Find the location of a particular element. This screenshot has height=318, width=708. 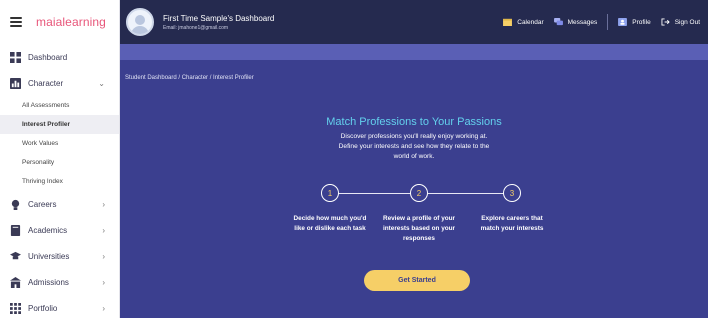

sidebar-item-label: Admissions is located at coordinates (48, 282).